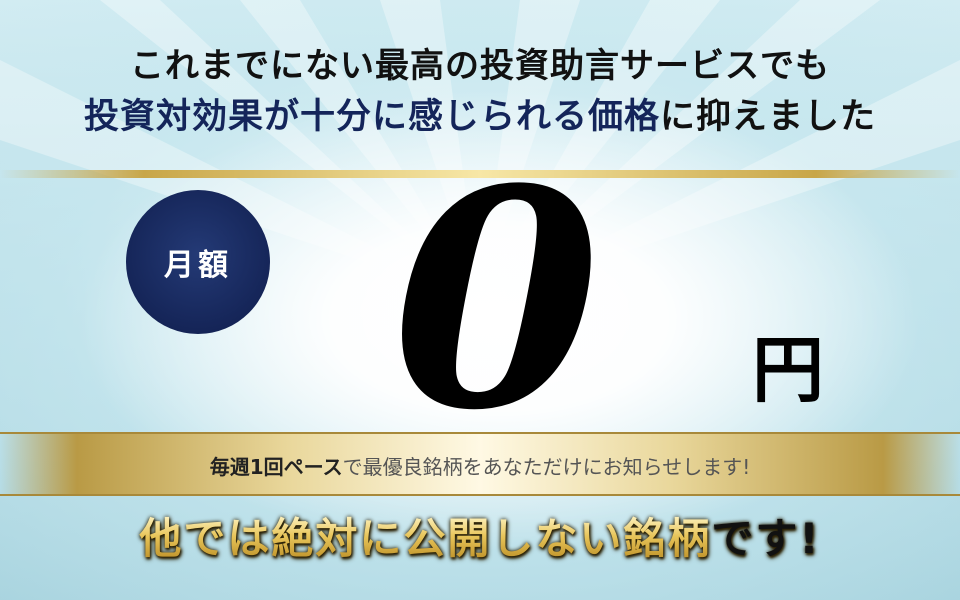 This screenshot has height=600, width=960. Describe the element at coordinates (313, 467) in the screenshot. I see `band-light-part: ペース` at that location.